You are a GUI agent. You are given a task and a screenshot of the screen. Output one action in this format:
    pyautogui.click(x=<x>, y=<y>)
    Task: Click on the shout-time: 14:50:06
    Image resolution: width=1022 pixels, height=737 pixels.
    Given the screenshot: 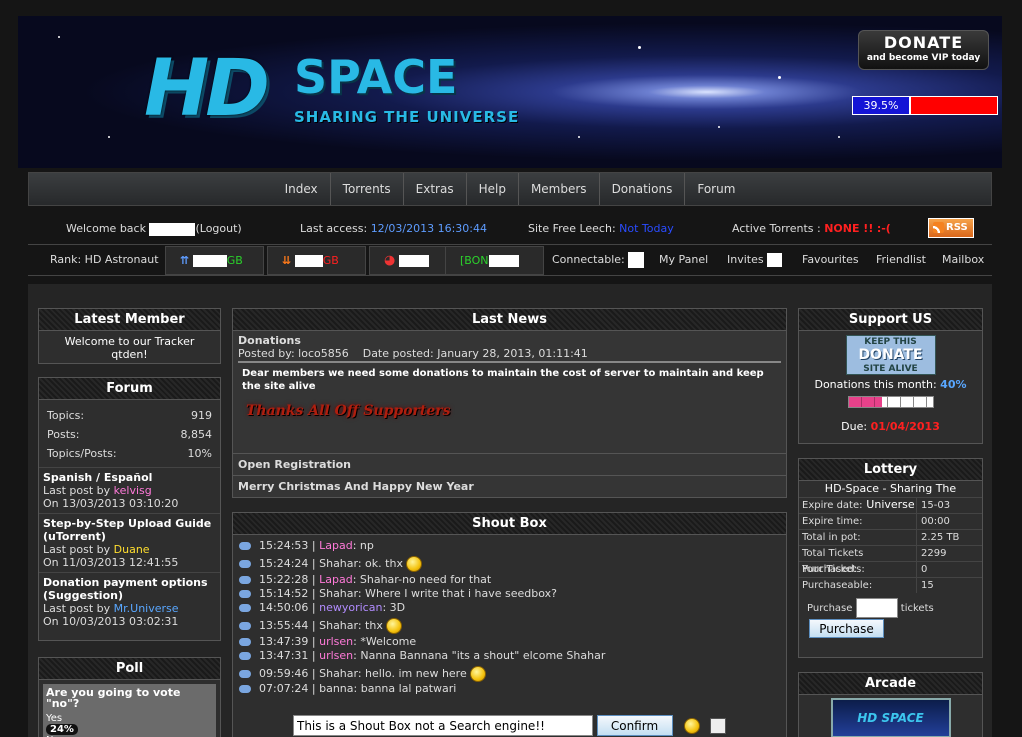 What is the action you would take?
    pyautogui.click(x=284, y=607)
    